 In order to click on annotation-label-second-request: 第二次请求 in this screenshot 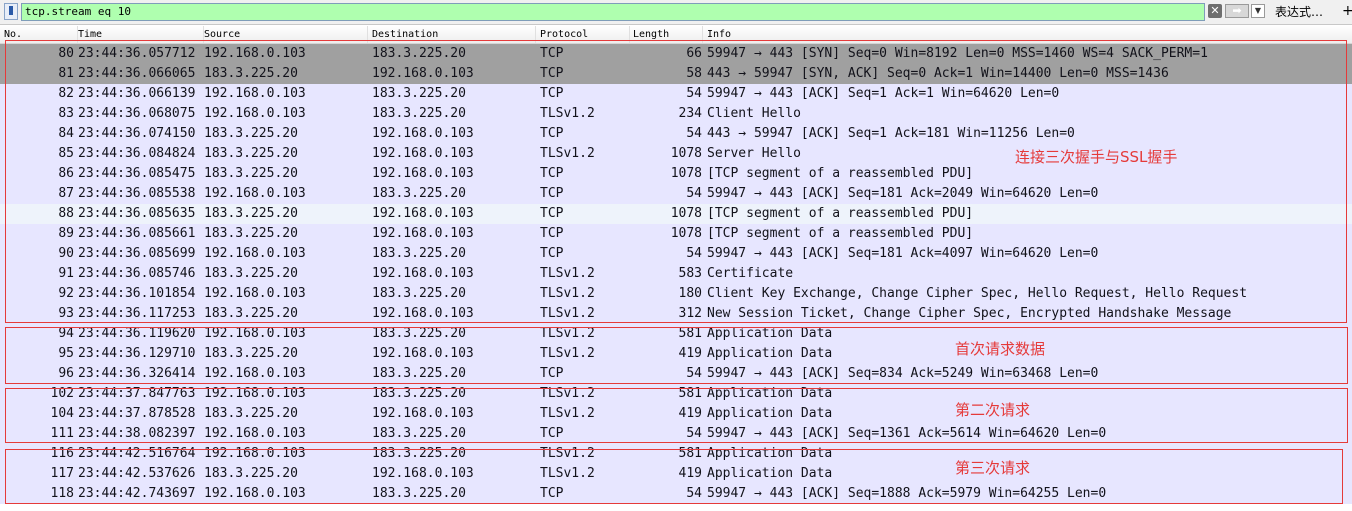, I will do `click(993, 410)`.